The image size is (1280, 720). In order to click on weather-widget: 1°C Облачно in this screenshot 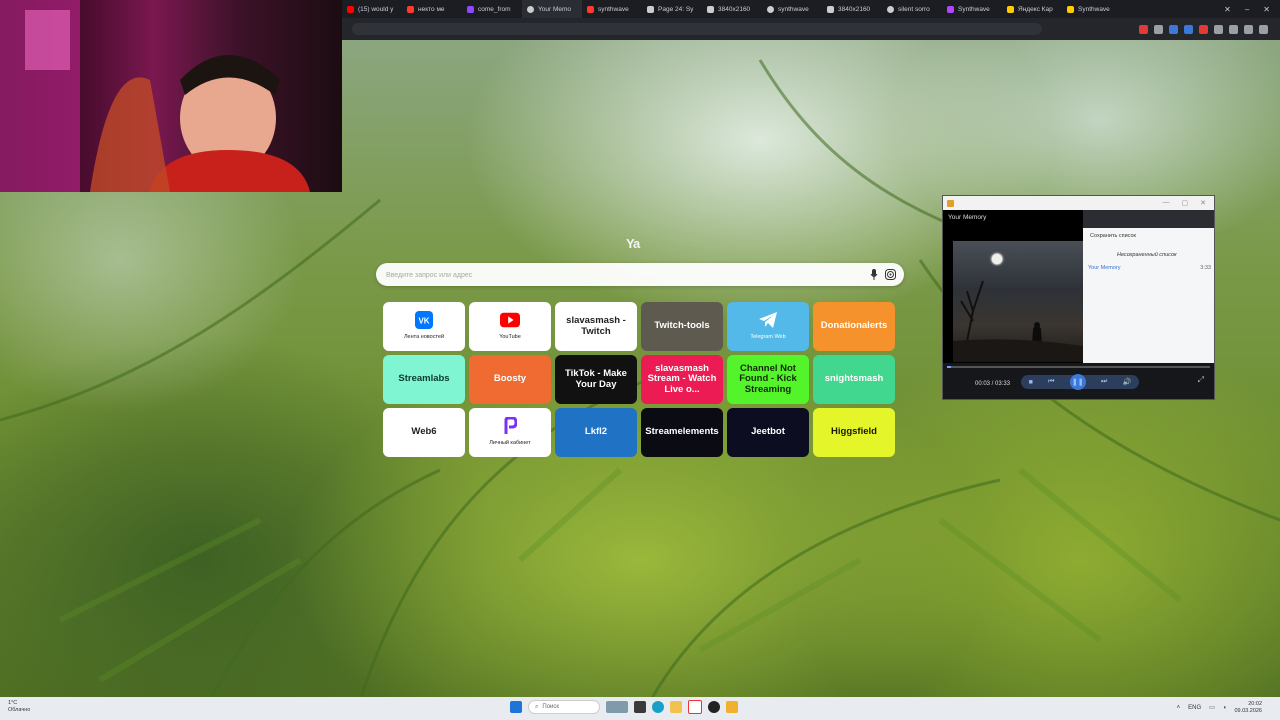, I will do `click(19, 706)`.